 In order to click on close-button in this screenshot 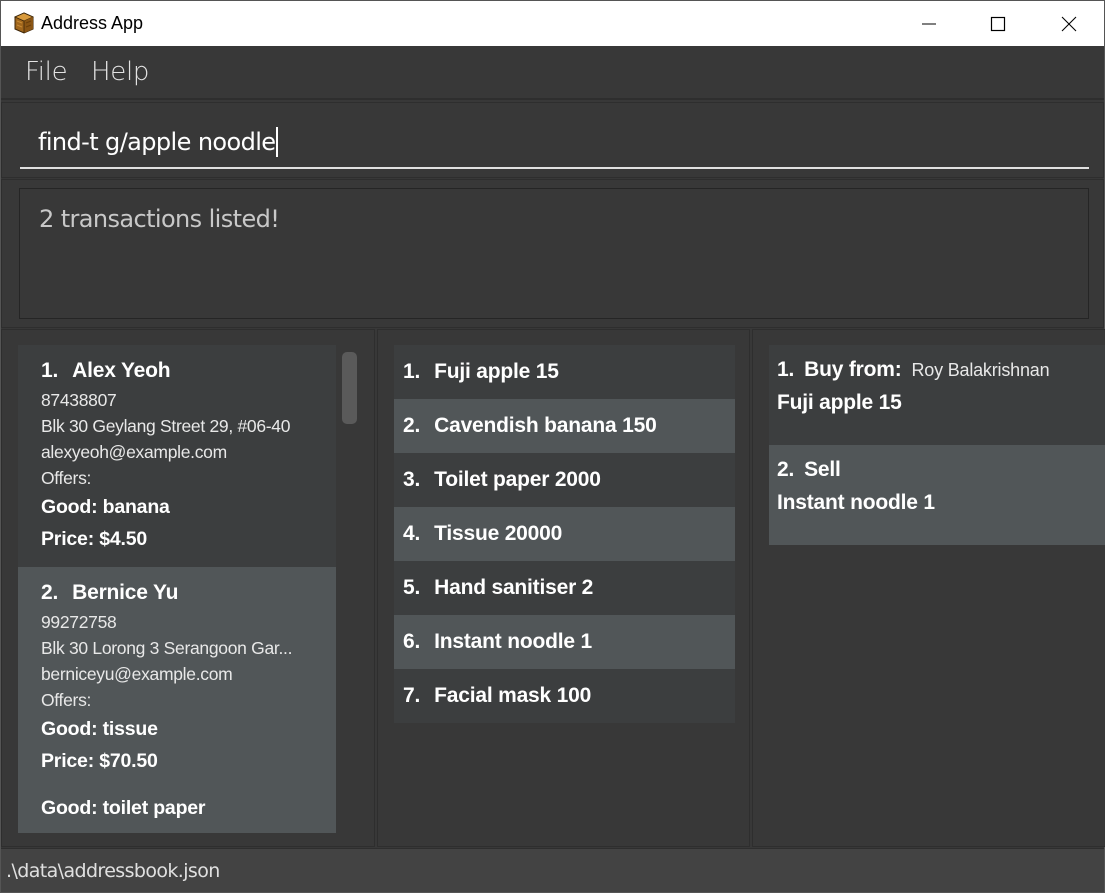, I will do `click(1069, 23)`.